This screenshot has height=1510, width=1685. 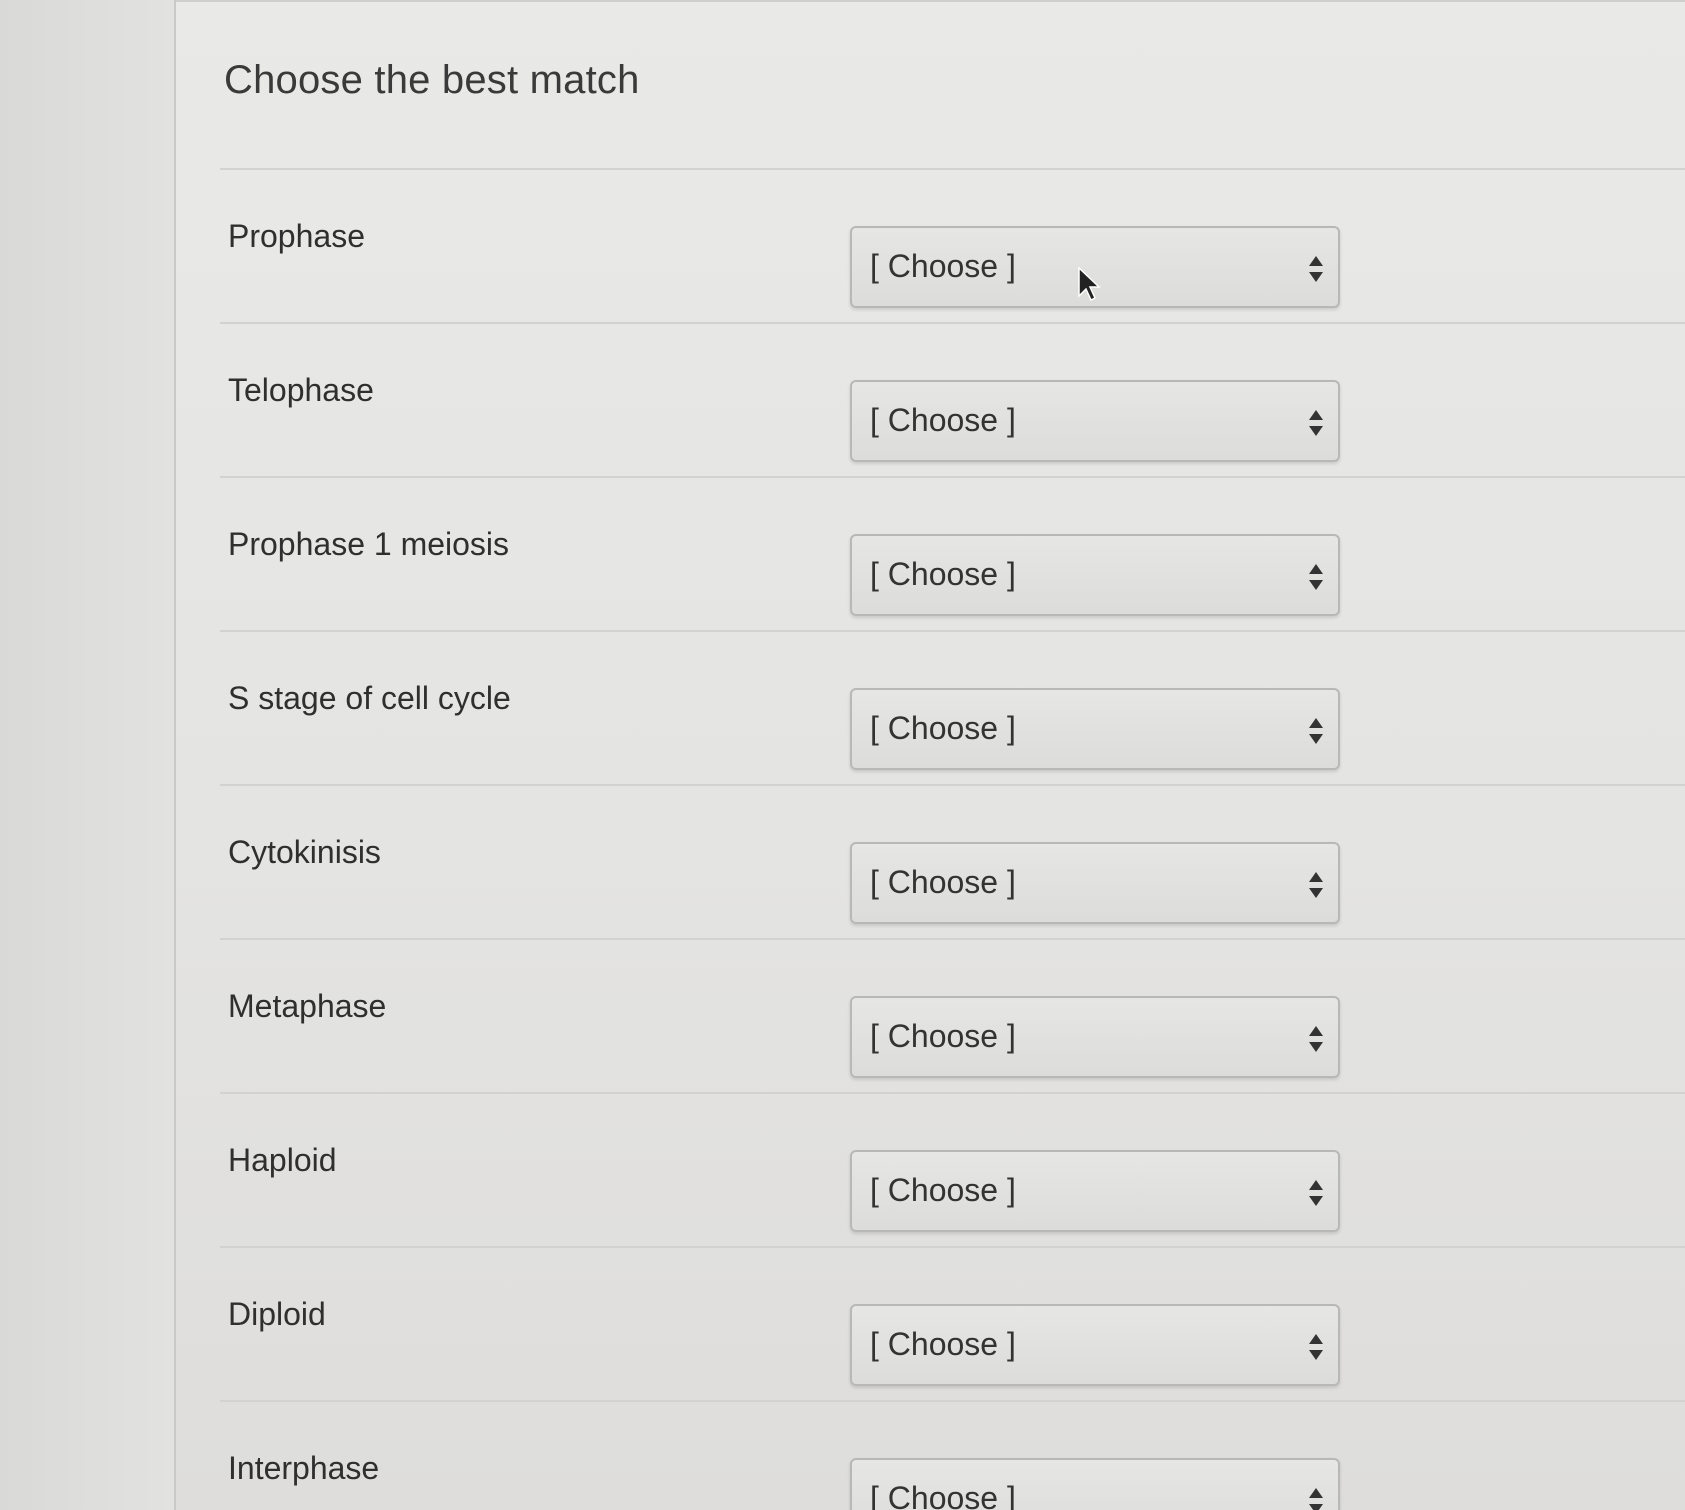 I want to click on mouse-cursor-icon, so click(x=1089, y=284).